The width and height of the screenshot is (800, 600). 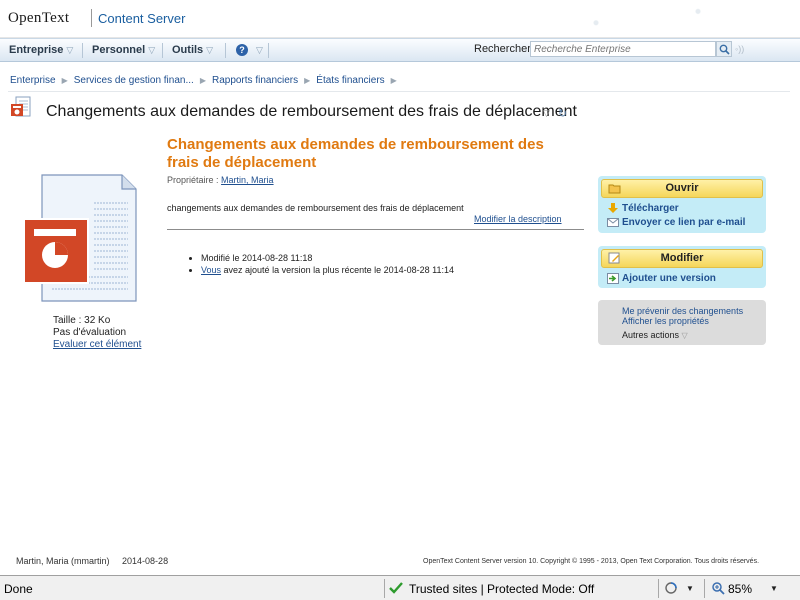 I want to click on more-actions-label: Autres actions, so click(x=651, y=335).